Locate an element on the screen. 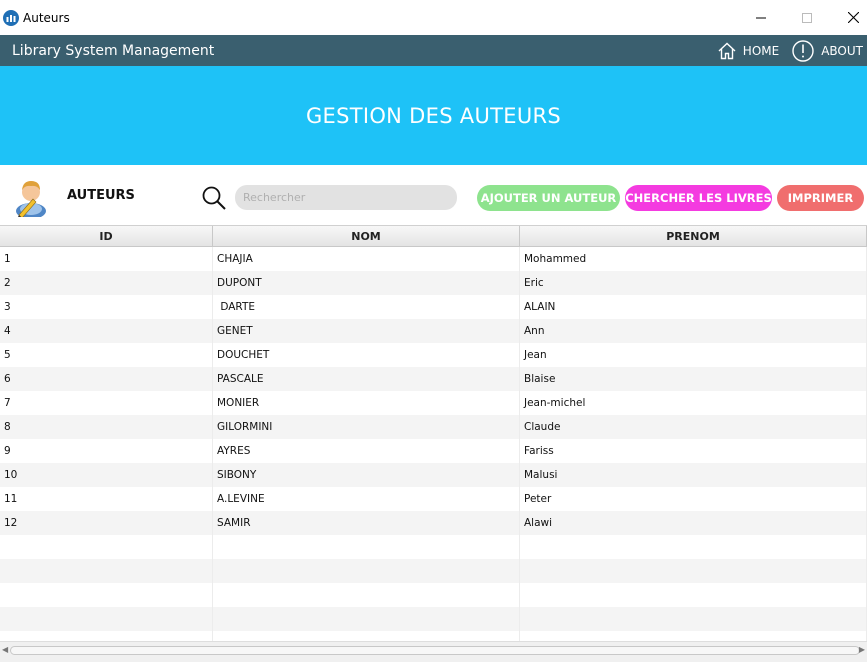  cell-prenom: Blaise is located at coordinates (693, 379).